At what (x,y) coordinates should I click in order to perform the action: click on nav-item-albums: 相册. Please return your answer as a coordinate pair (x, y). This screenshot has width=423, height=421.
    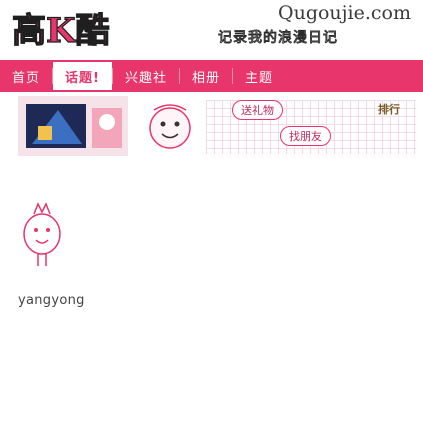
    Looking at the image, I should click on (206, 76).